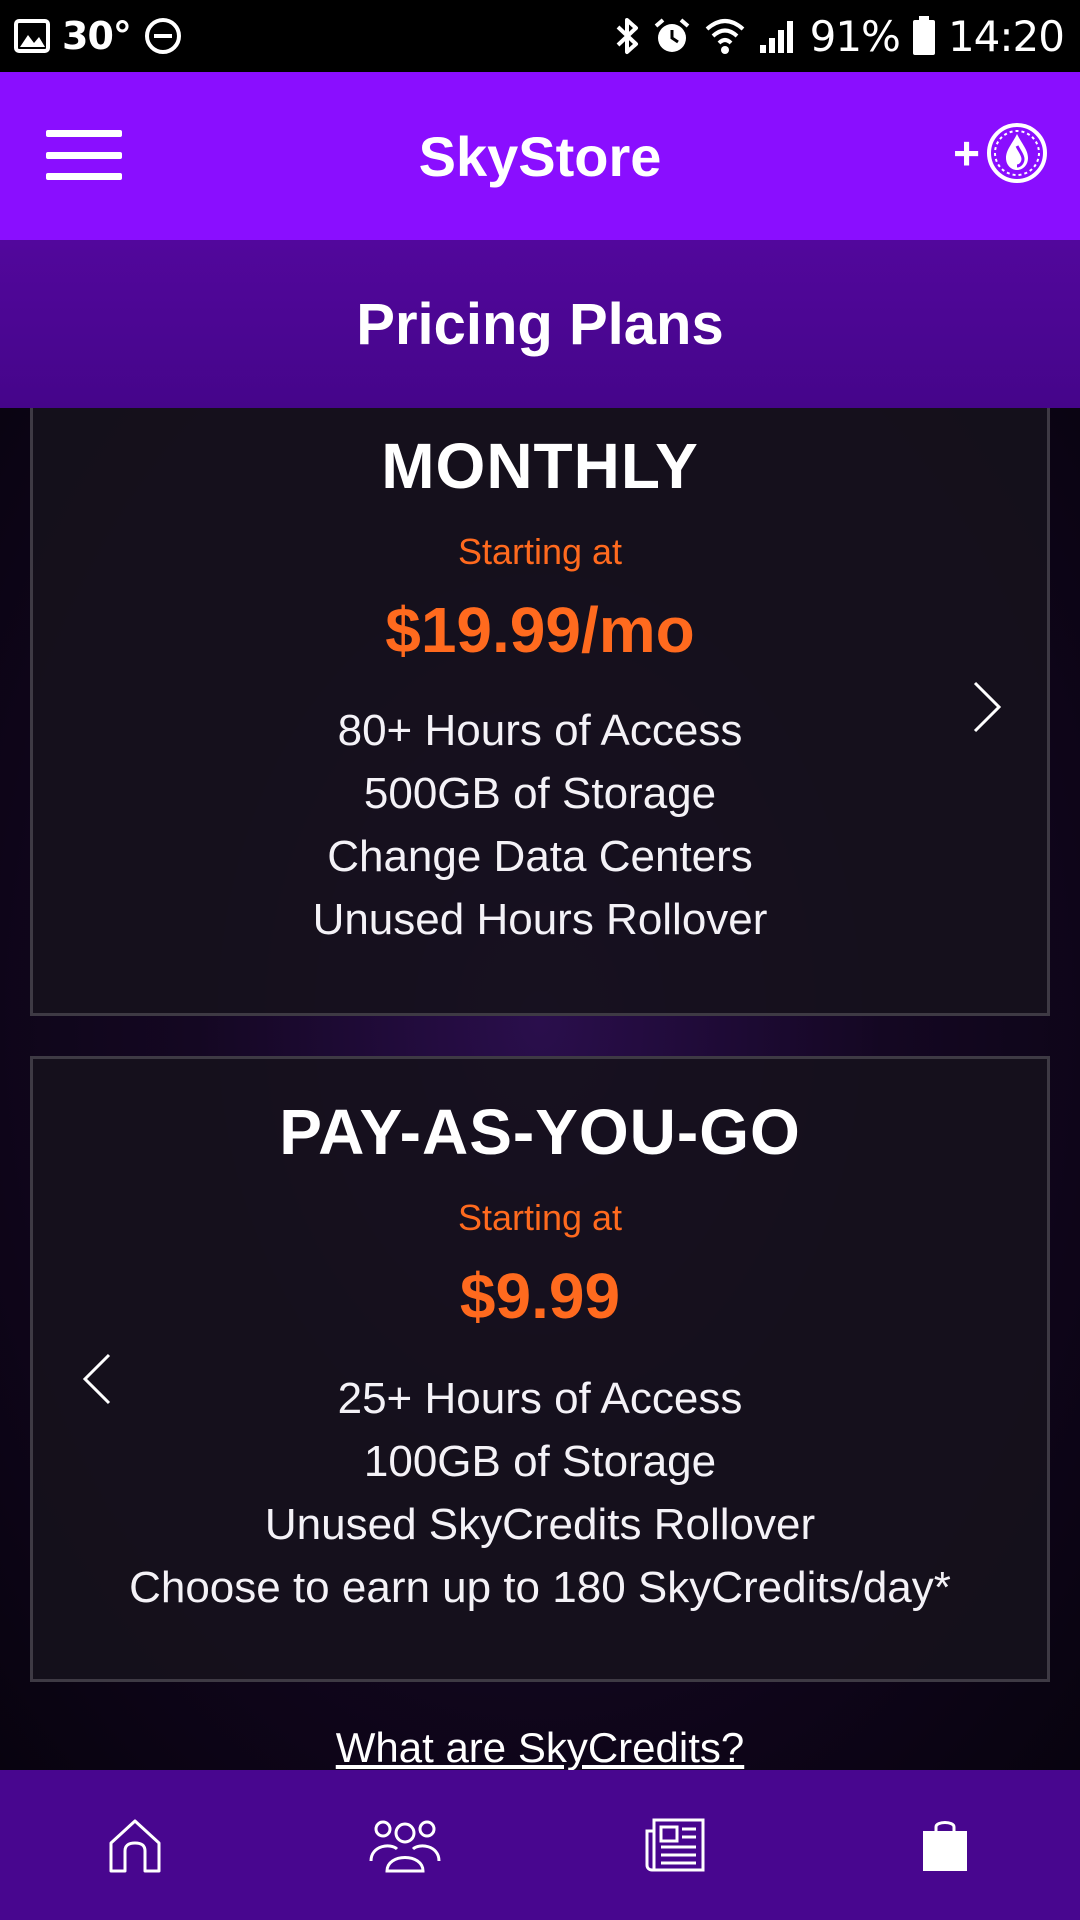  I want to click on image-icon, so click(32, 36).